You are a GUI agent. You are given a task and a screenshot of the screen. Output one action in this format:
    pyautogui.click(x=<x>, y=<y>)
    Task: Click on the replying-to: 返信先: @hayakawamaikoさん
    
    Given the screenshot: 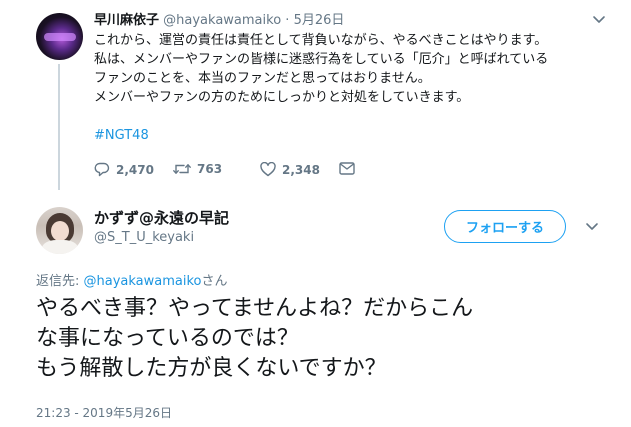 What is the action you would take?
    pyautogui.click(x=132, y=279)
    